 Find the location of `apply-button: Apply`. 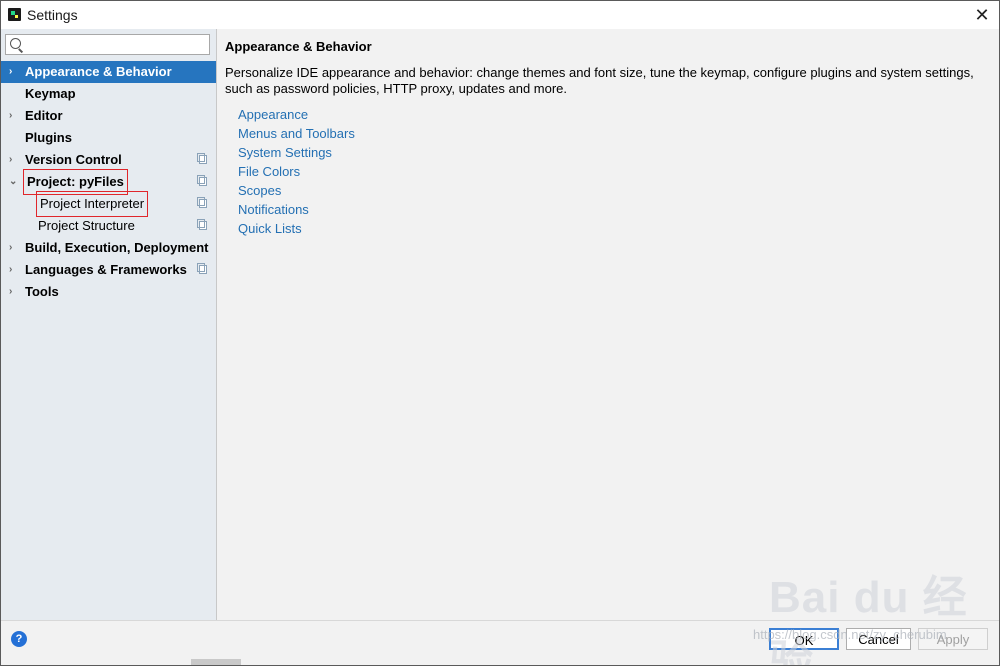

apply-button: Apply is located at coordinates (953, 639).